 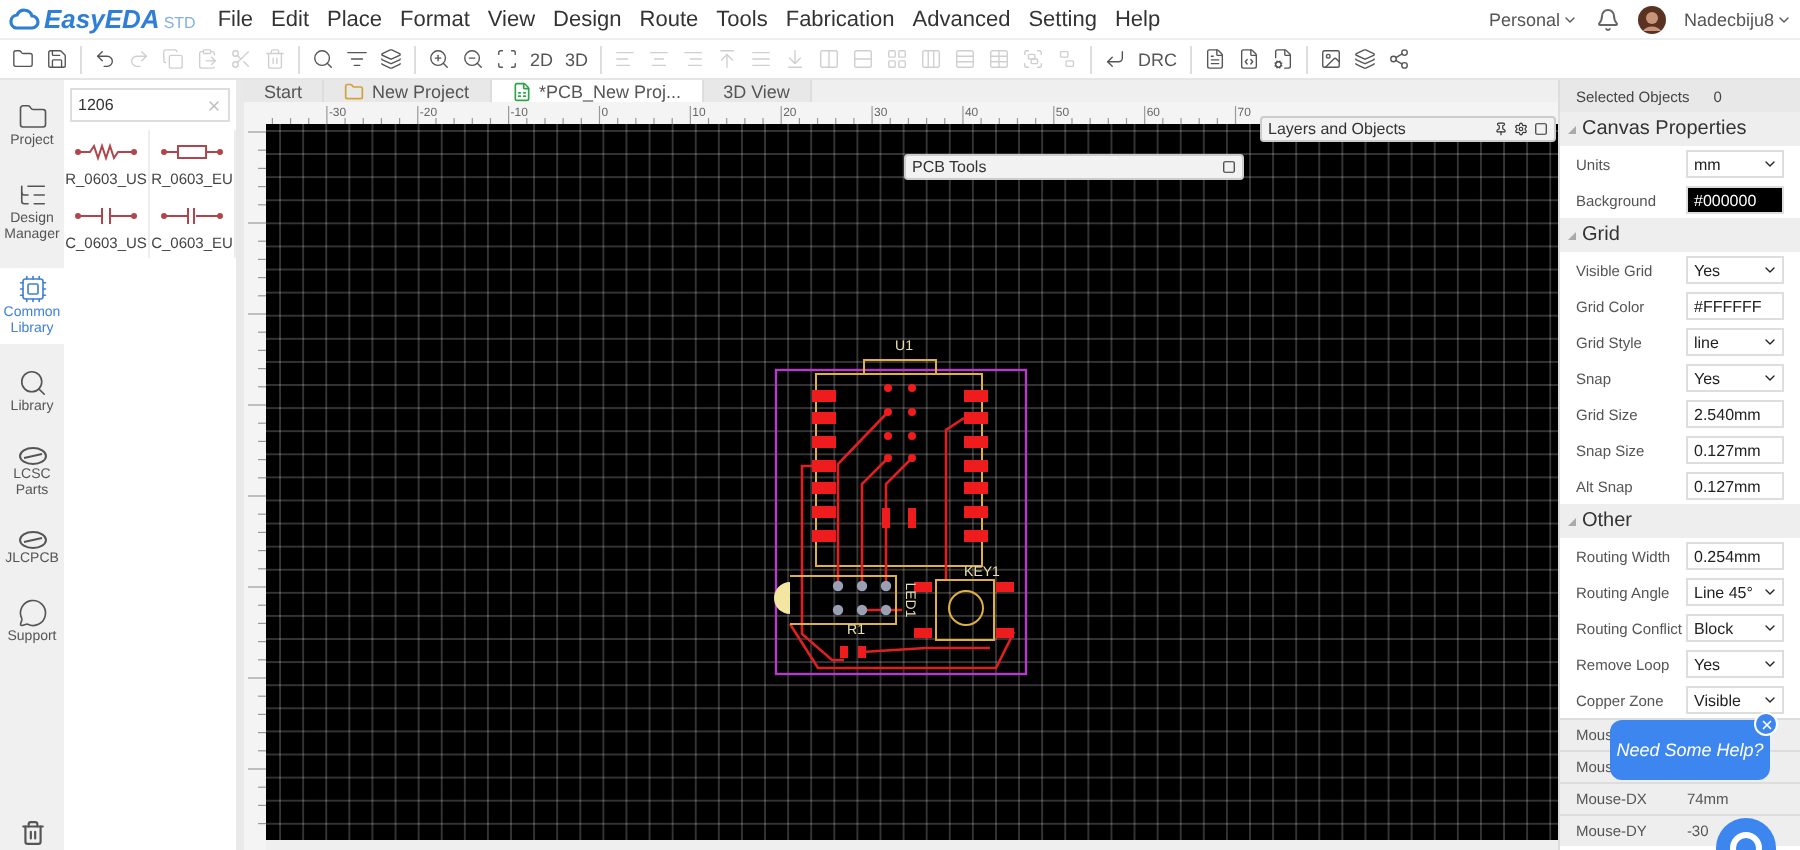 What do you see at coordinates (507, 59) in the screenshot?
I see `fit-icon` at bounding box center [507, 59].